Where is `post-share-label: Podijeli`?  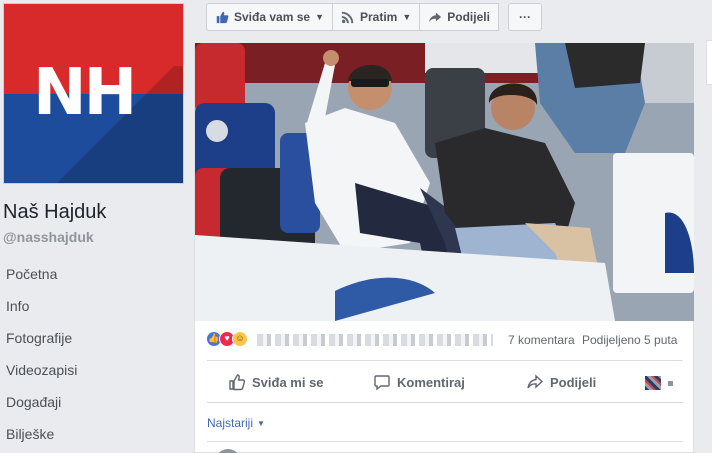 post-share-label: Podijeli is located at coordinates (573, 382).